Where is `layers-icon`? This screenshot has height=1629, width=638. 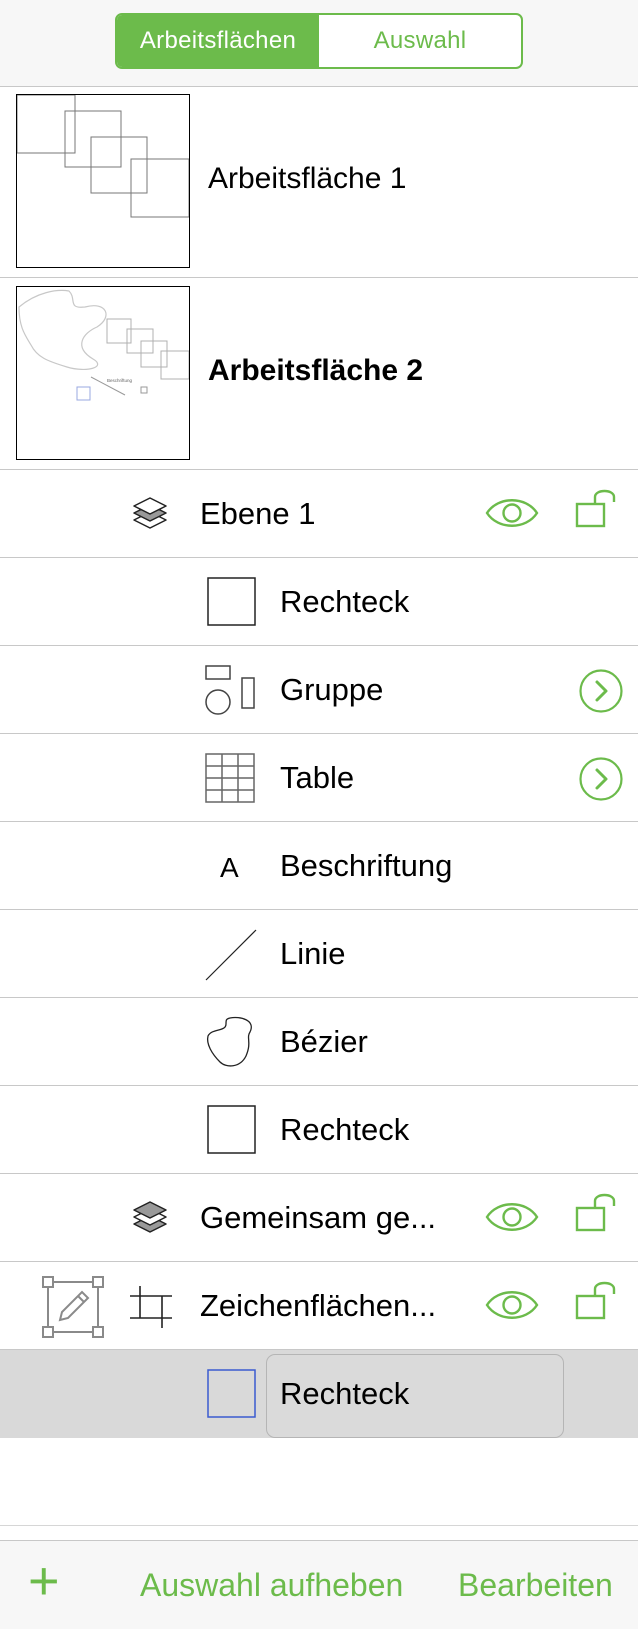 layers-icon is located at coordinates (150, 513).